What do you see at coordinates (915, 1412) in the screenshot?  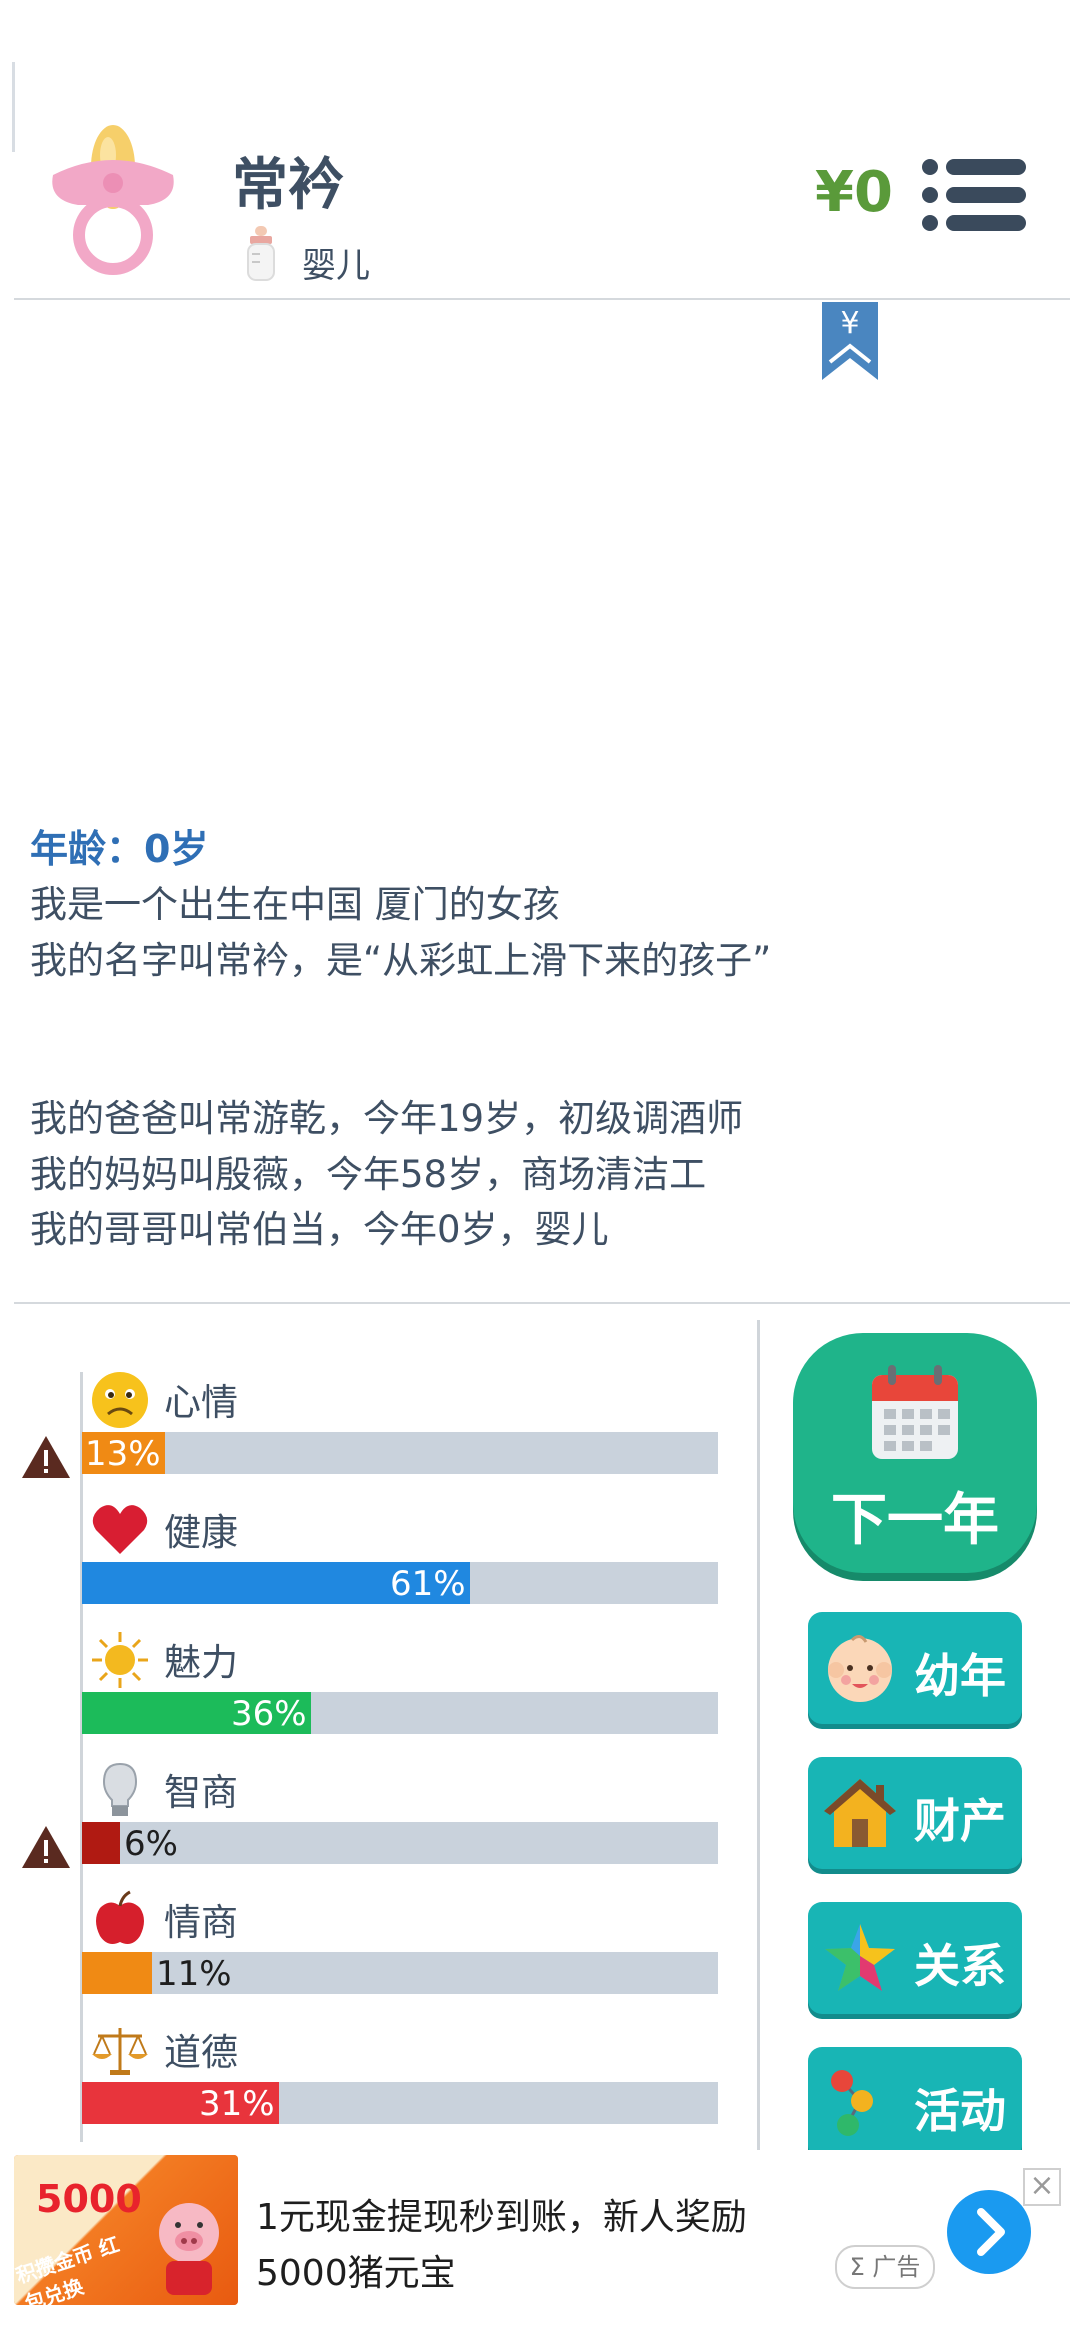 I see `calendar-icon` at bounding box center [915, 1412].